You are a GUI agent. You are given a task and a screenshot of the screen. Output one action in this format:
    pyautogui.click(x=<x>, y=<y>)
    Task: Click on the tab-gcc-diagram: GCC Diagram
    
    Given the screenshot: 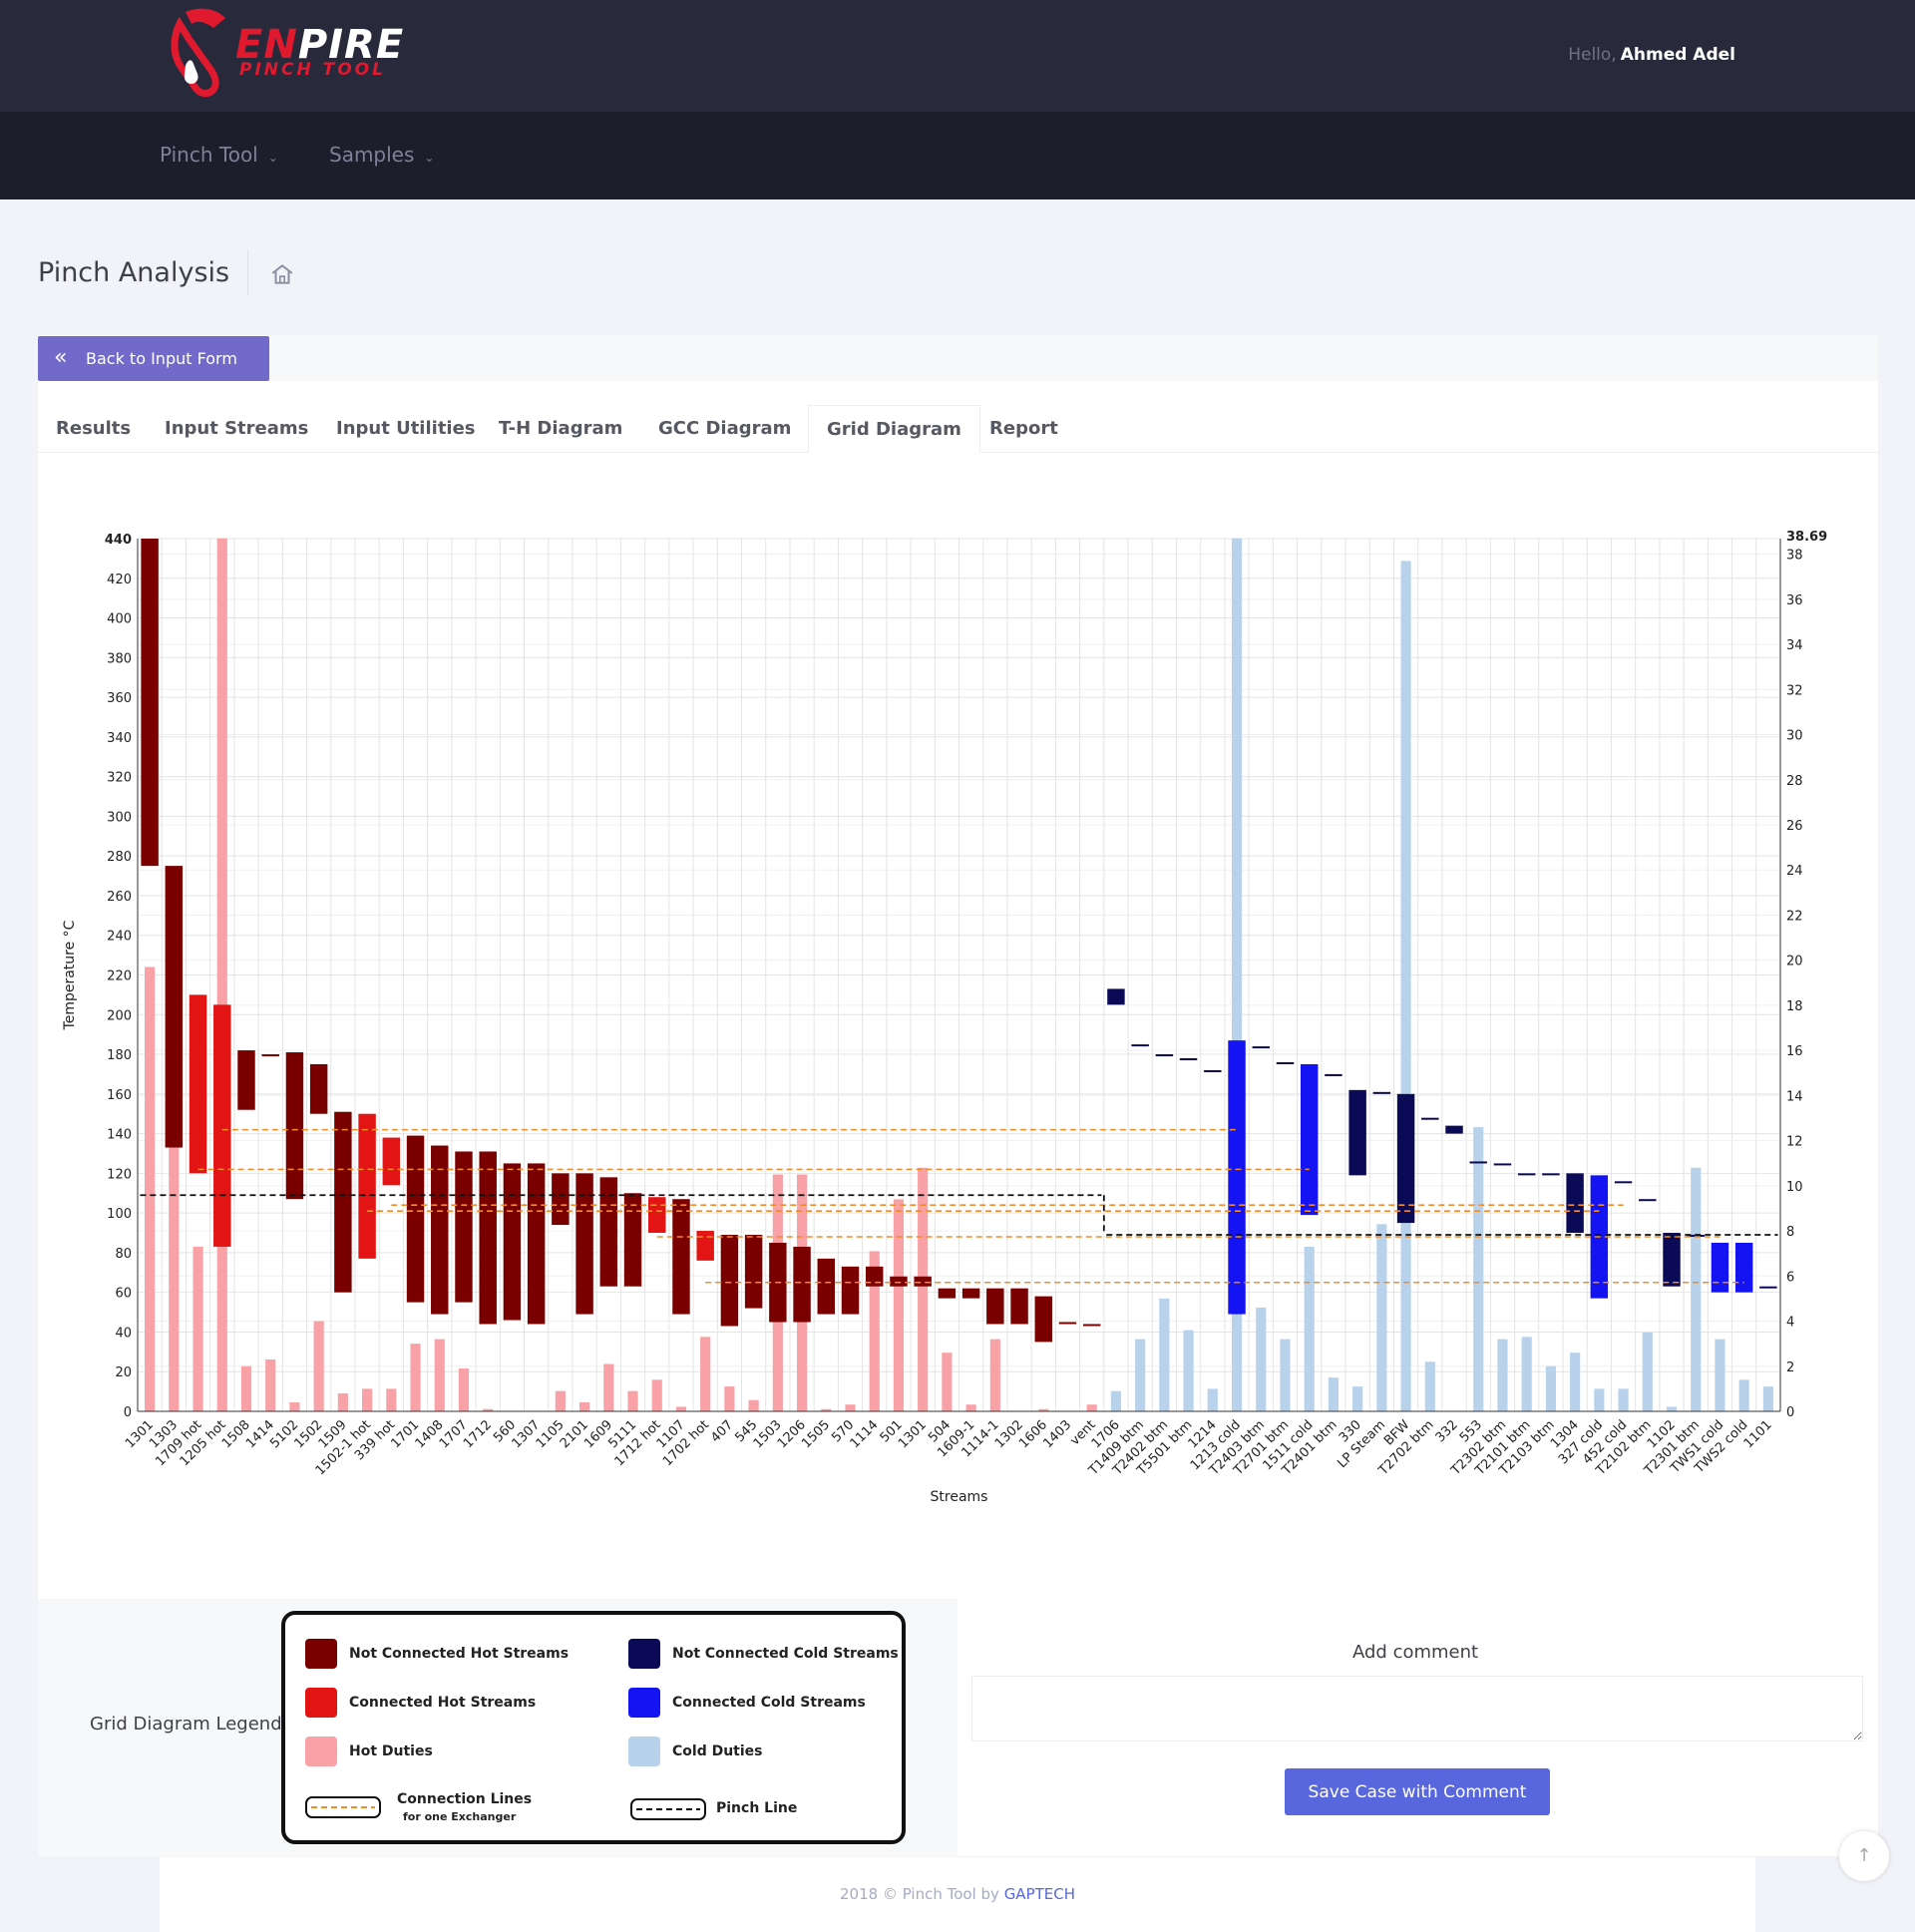 What is the action you would take?
    pyautogui.click(x=724, y=429)
    